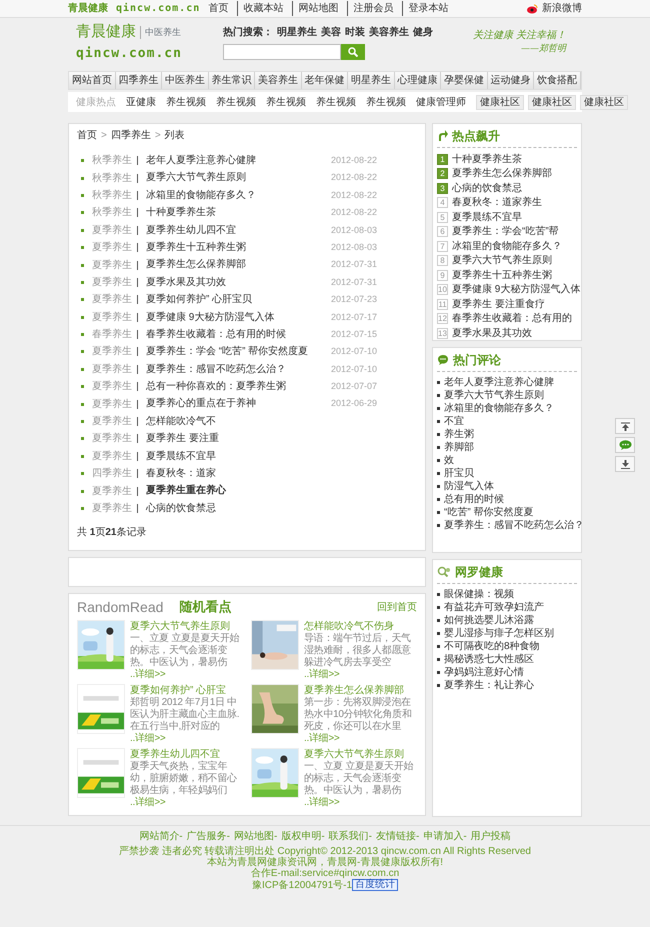 The image size is (650, 927). I want to click on scroll-top-button, so click(625, 426).